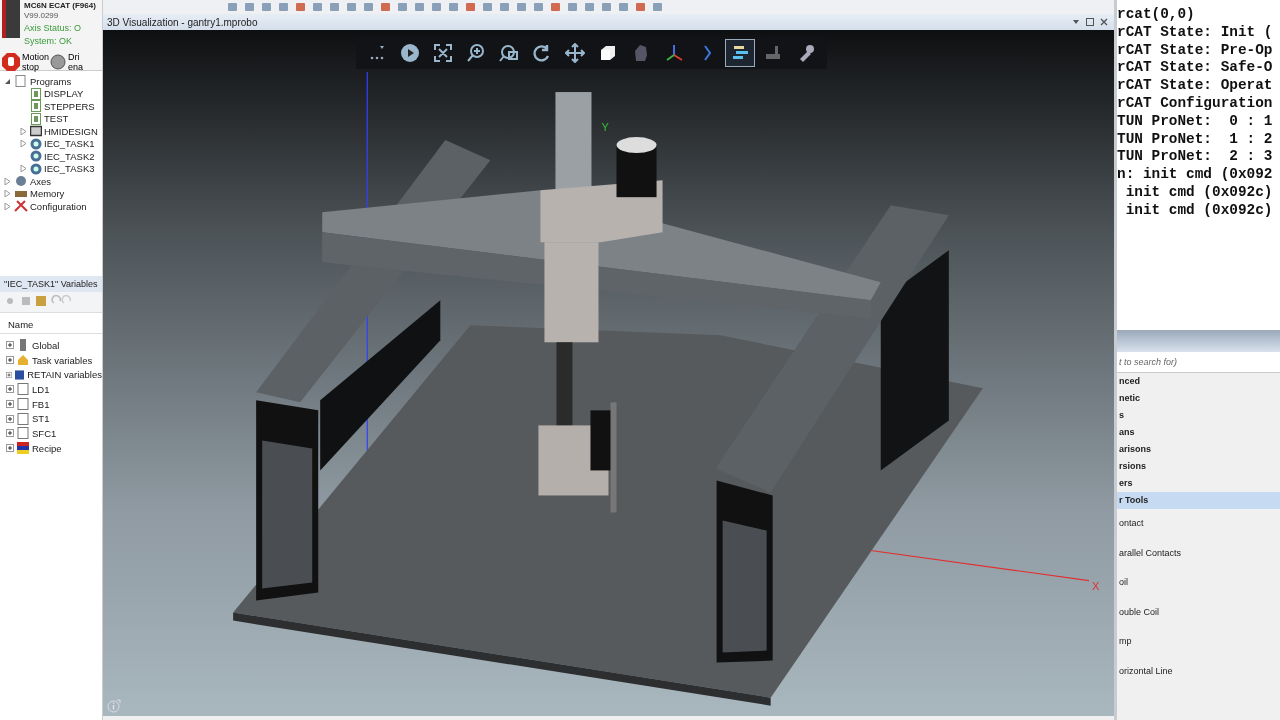  What do you see at coordinates (575, 53) in the screenshot?
I see `move-arrows-icon` at bounding box center [575, 53].